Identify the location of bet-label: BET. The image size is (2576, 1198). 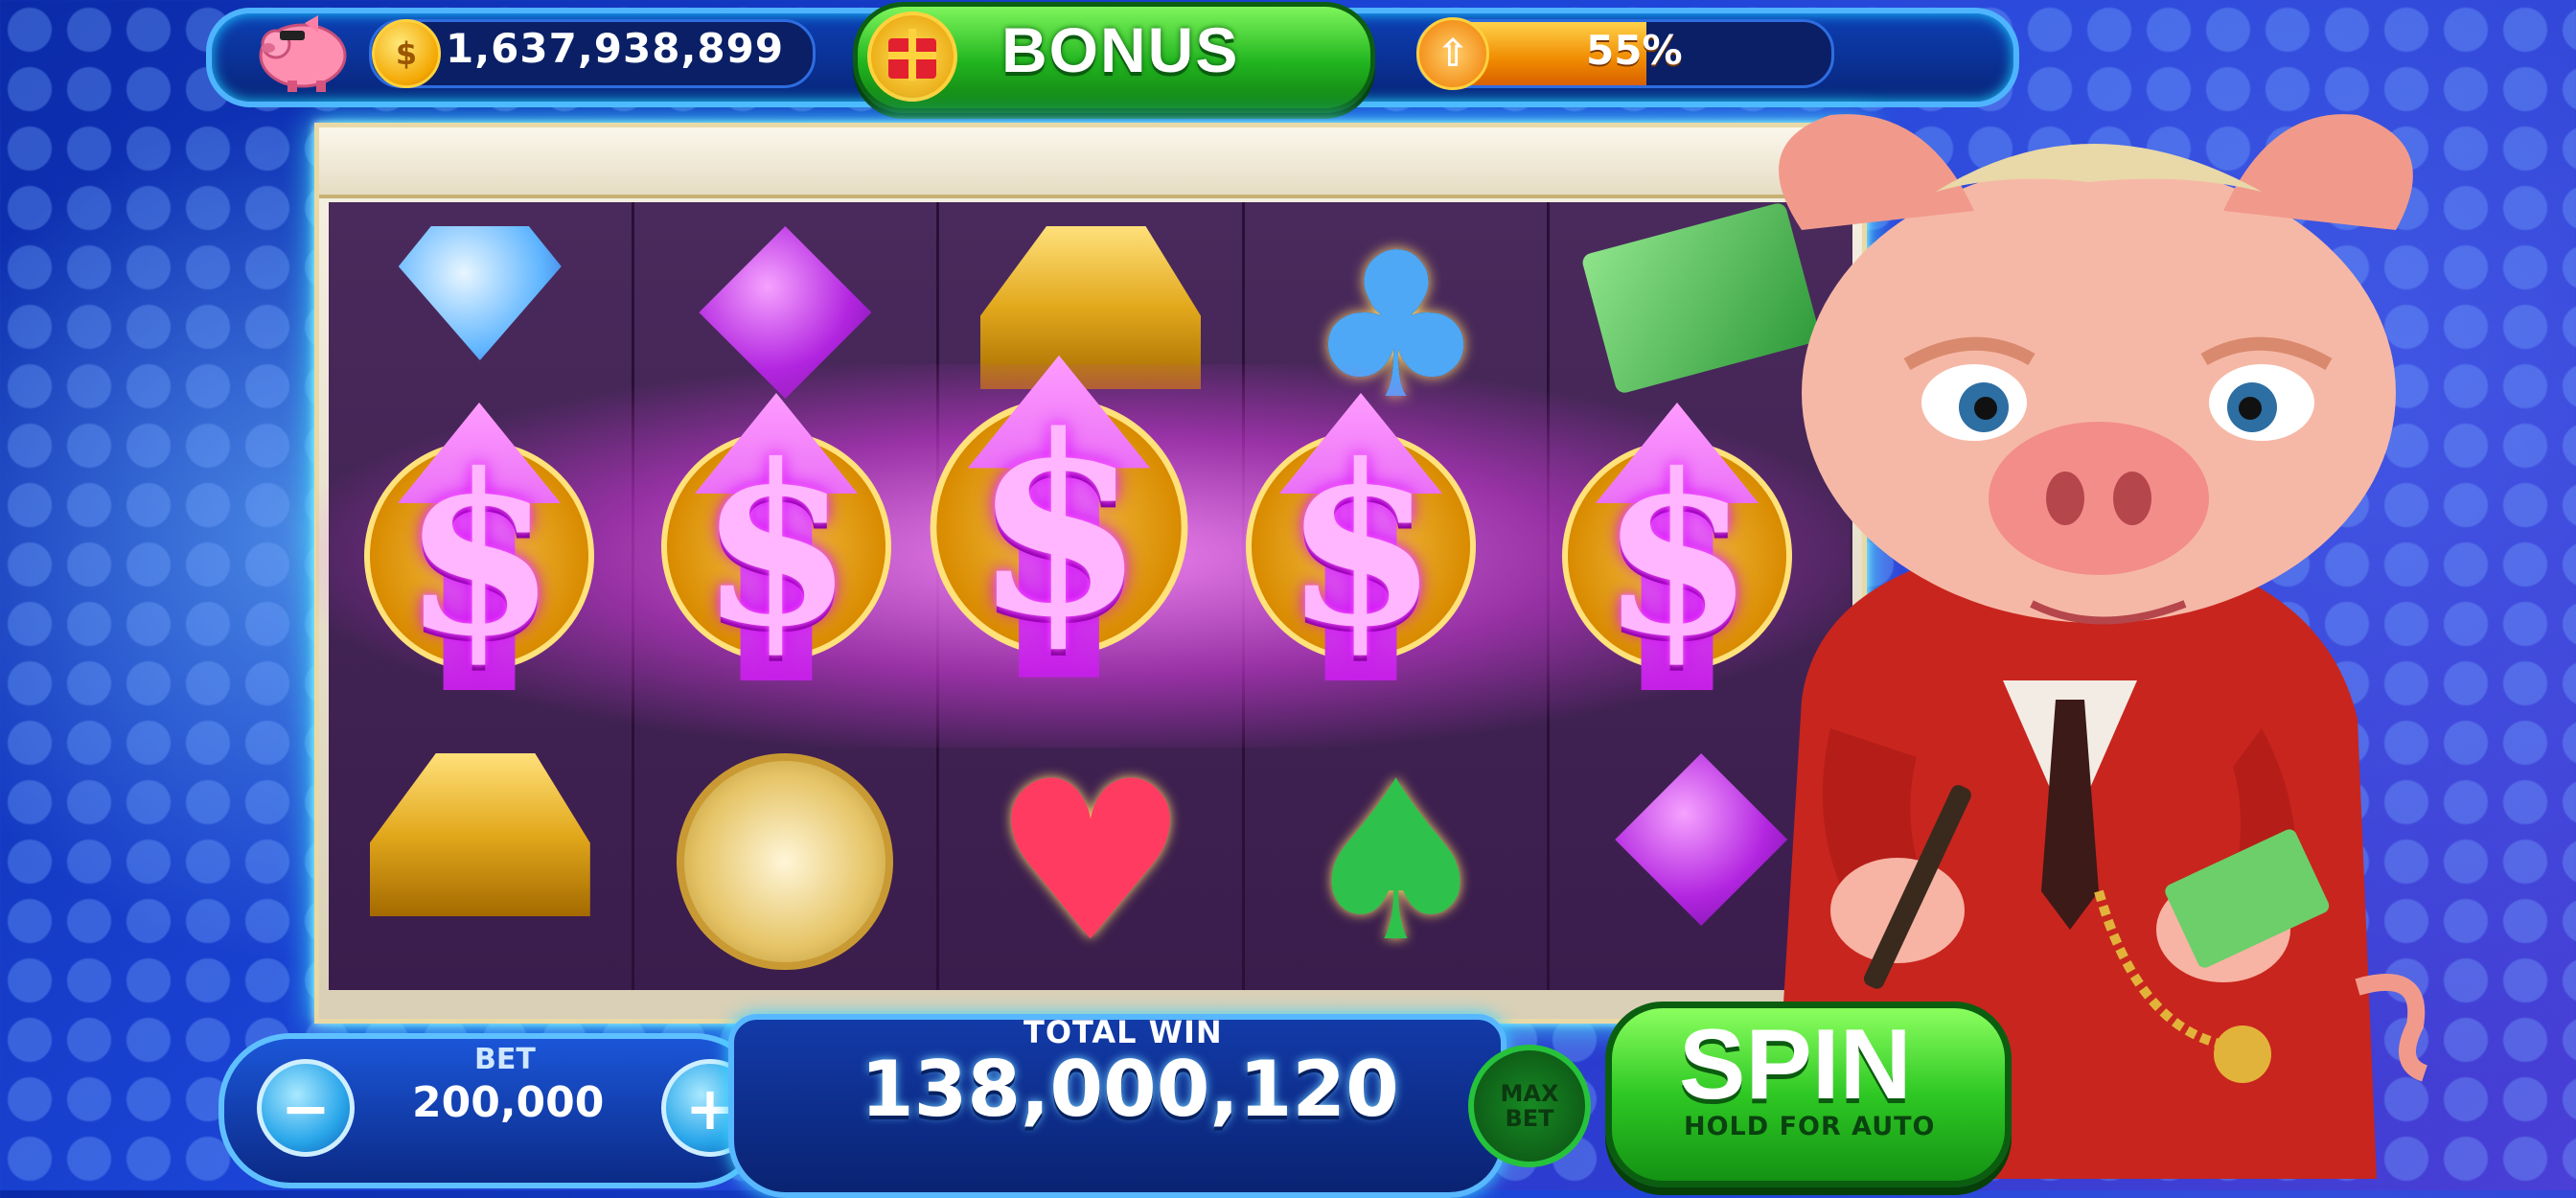
(505, 1059).